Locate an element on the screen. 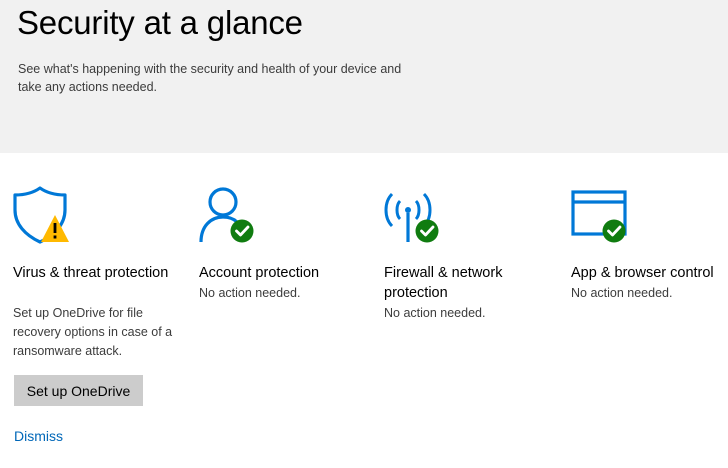 This screenshot has width=728, height=468. tile-title: Firewall & network protection is located at coordinates (443, 283).